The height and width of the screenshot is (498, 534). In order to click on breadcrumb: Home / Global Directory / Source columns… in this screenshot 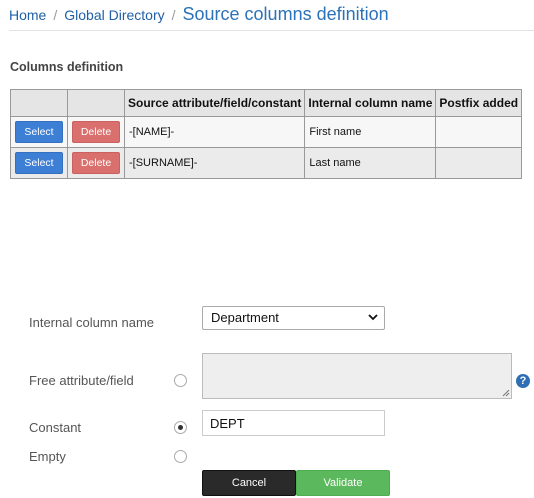, I will do `click(199, 16)`.